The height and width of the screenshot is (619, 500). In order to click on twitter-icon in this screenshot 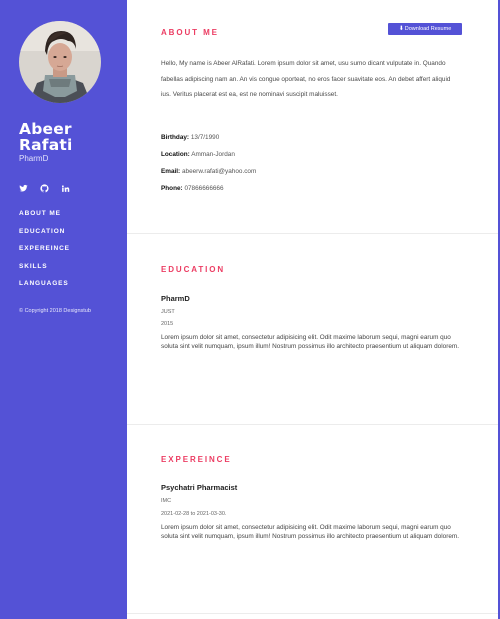, I will do `click(23, 186)`.